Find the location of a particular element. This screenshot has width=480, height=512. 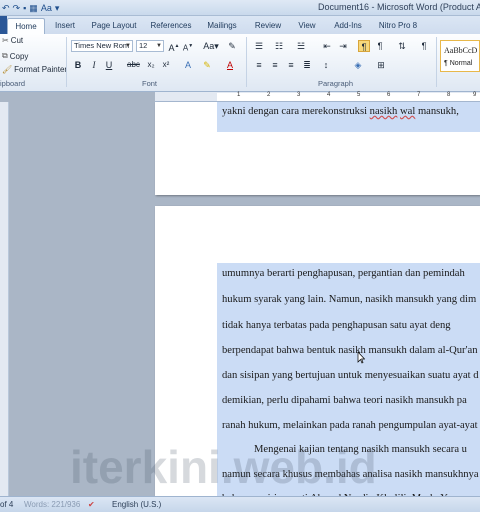

text-cursor-icon is located at coordinates (361, 358).